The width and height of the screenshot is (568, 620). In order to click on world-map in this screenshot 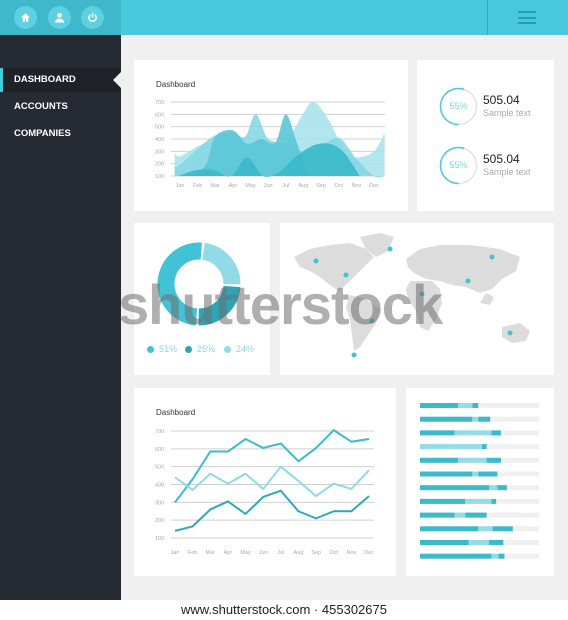, I will do `click(412, 295)`.